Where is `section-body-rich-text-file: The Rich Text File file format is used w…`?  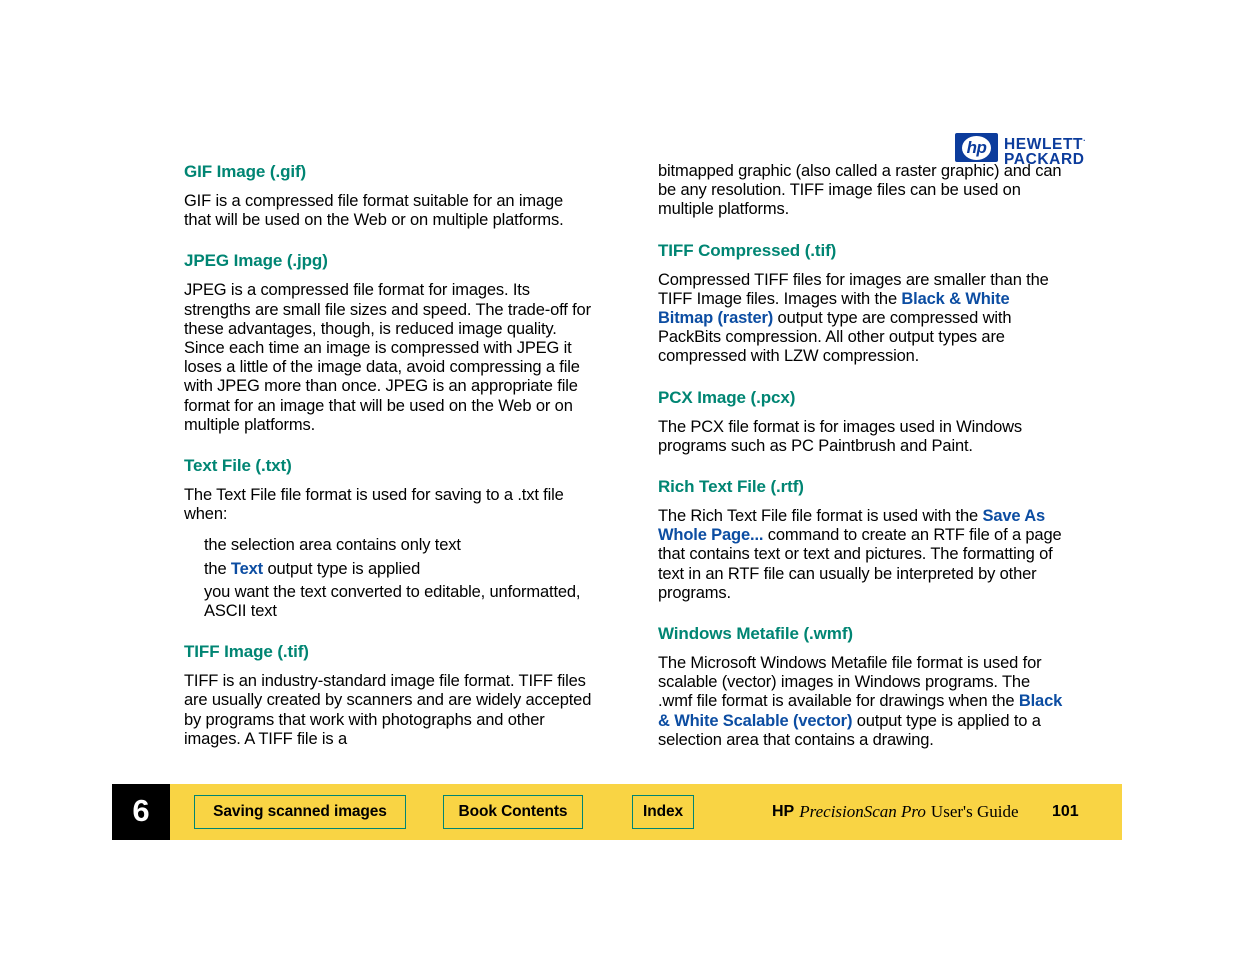
section-body-rich-text-file: The Rich Text File file format is used w… is located at coordinates (863, 555).